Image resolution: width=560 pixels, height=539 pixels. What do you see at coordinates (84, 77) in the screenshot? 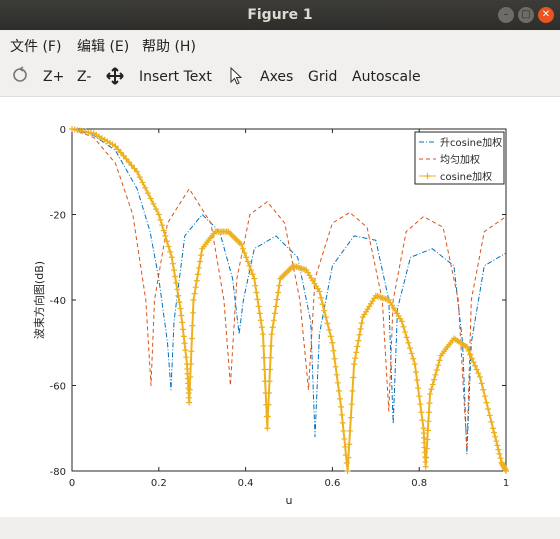
I see `zoom-out-button: Z-` at bounding box center [84, 77].